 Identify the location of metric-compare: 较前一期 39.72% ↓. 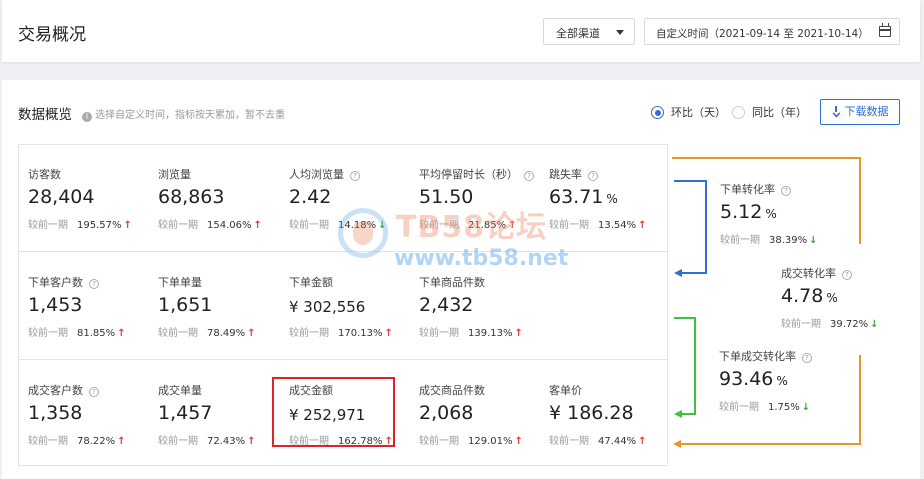
(830, 322).